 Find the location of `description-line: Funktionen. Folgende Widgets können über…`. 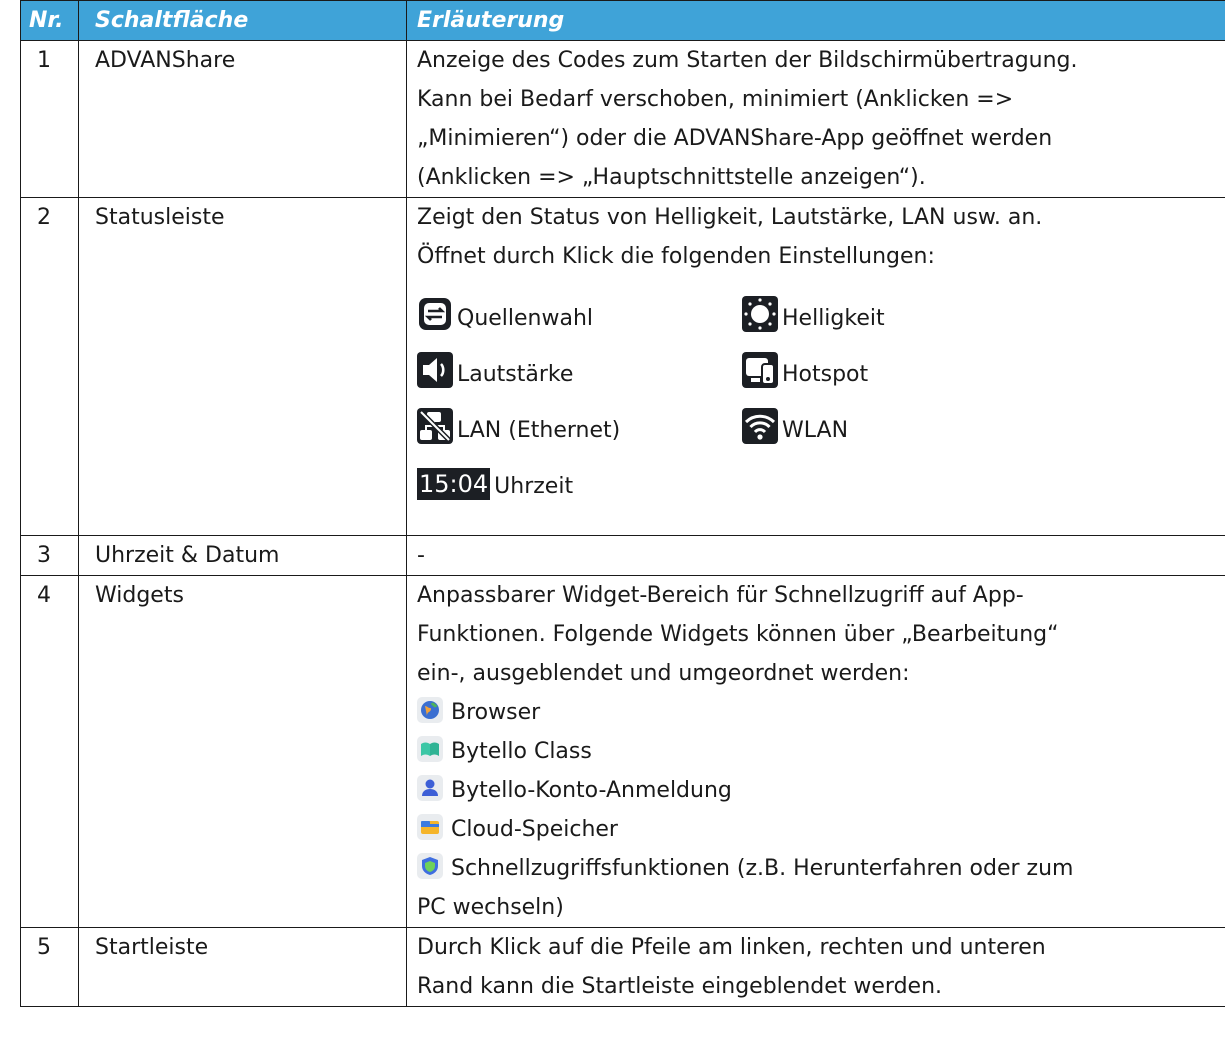

description-line: Funktionen. Folgende Widgets können über… is located at coordinates (738, 634).